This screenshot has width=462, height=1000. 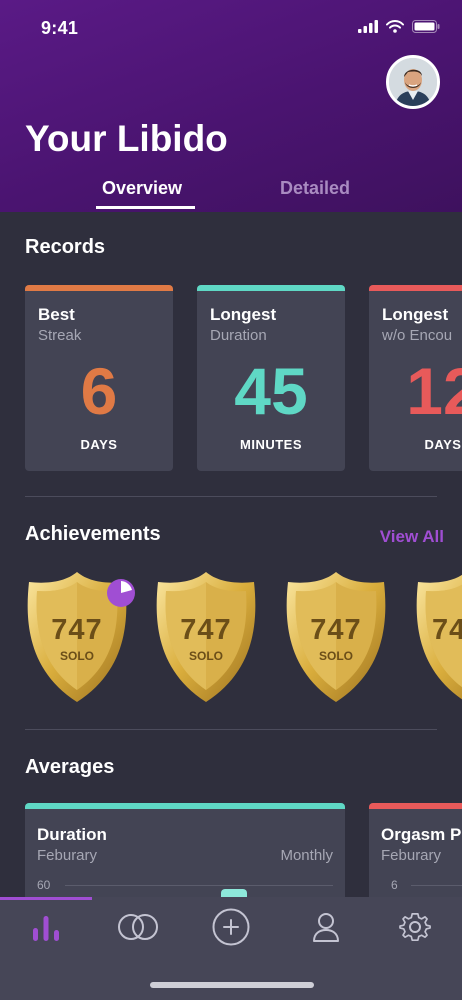 I want to click on home-indicator, so click(x=232, y=985).